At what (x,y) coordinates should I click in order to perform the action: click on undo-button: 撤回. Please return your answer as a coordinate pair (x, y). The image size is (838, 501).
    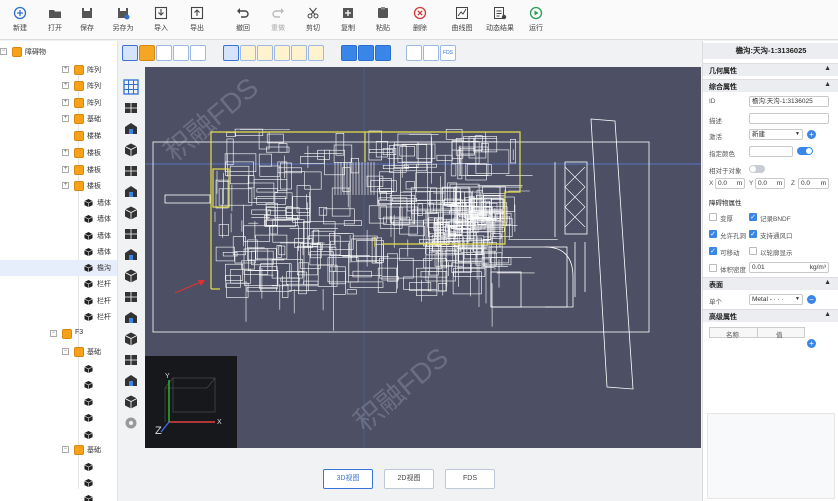
    Looking at the image, I should click on (243, 20).